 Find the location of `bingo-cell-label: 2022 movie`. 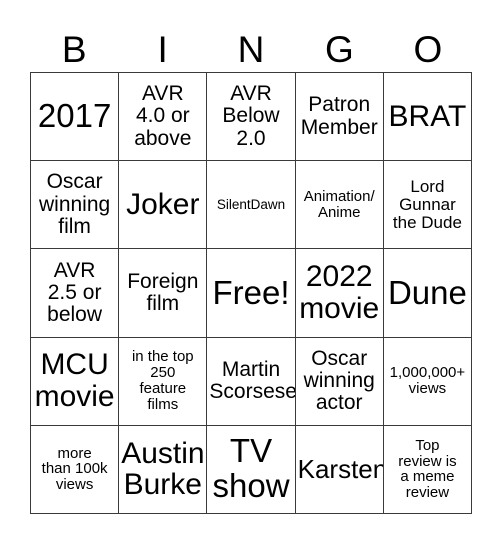

bingo-cell-label: 2022 movie is located at coordinates (339, 292).